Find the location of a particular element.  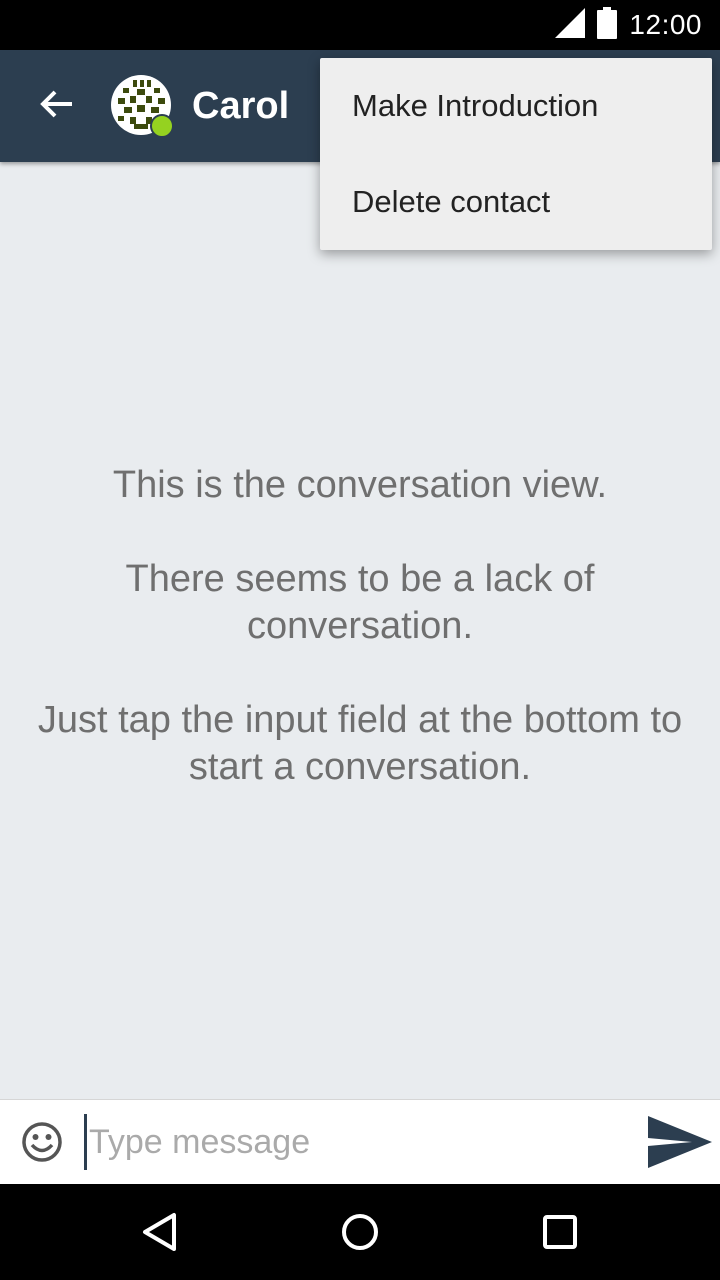

signal-icon is located at coordinates (570, 25).